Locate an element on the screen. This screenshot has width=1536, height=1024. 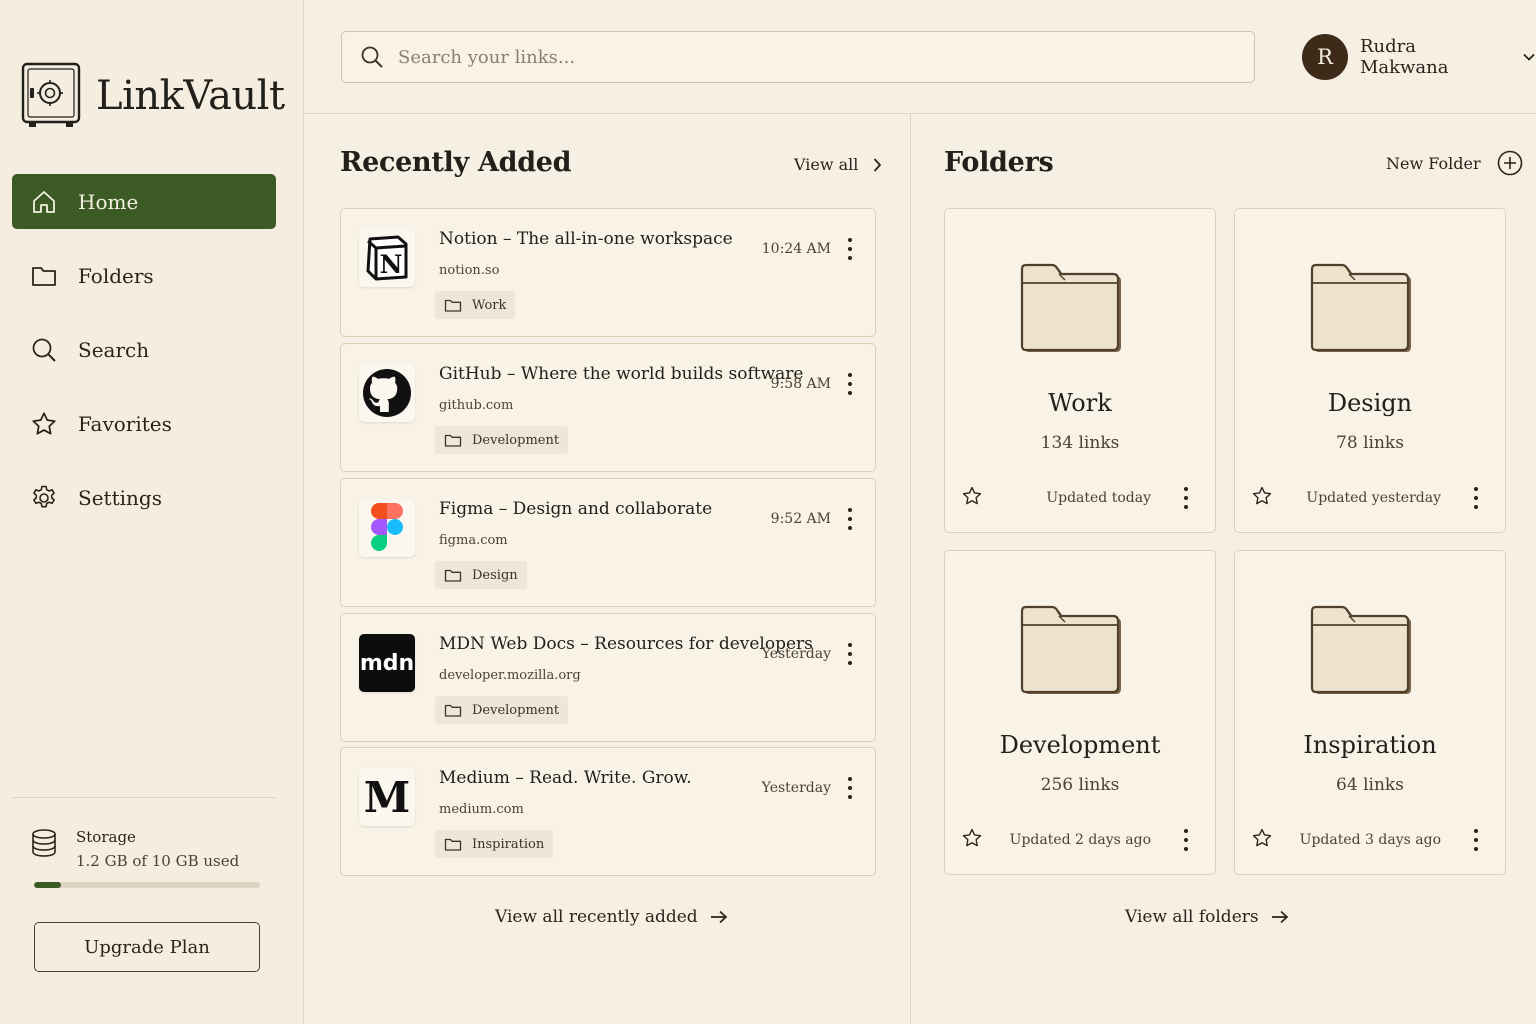
sidebar-item-home: Home is located at coordinates (144, 201).